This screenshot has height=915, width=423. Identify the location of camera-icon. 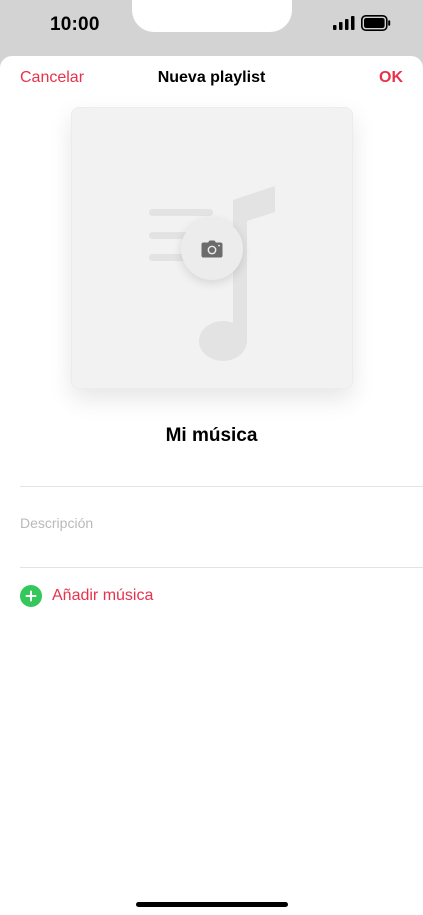
(212, 249).